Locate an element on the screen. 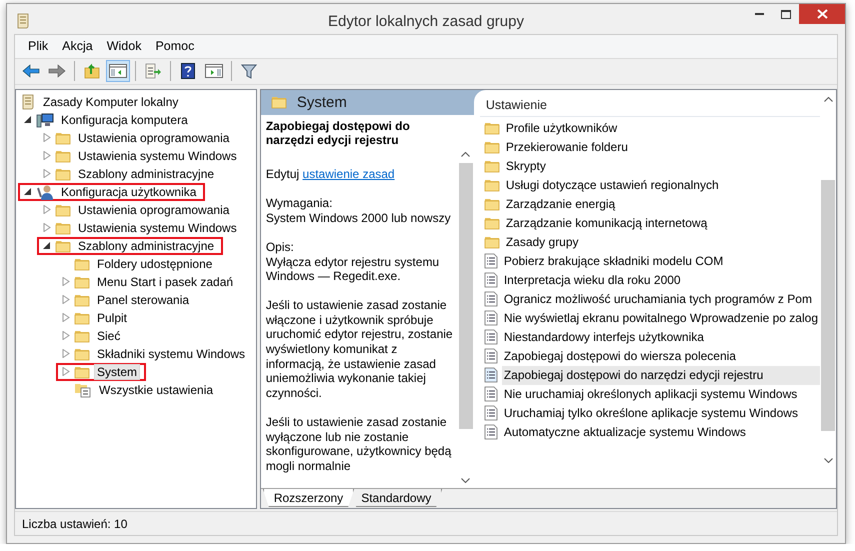 The width and height of the screenshot is (855, 551). list-item: Nie uruchamiaj określonych aplikacji systemu Windows is located at coordinates (651, 394).